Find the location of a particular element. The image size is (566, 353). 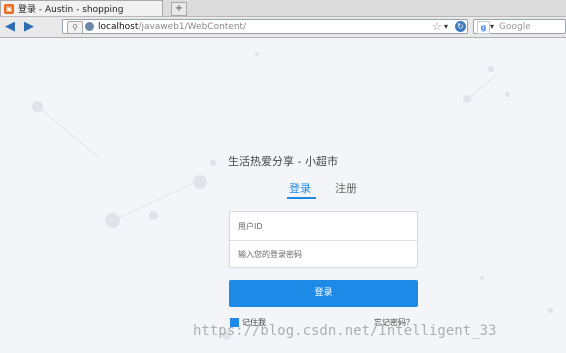

search-placeholder: Google is located at coordinates (515, 27).